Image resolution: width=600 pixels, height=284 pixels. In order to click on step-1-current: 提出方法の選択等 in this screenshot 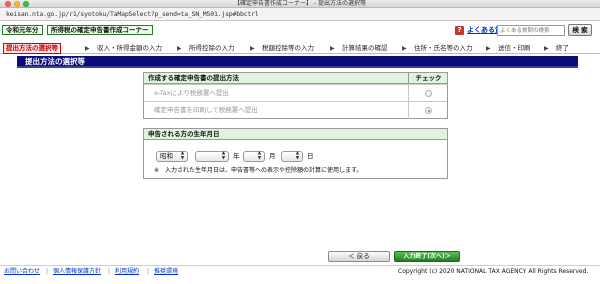, I will do `click(32, 48)`.